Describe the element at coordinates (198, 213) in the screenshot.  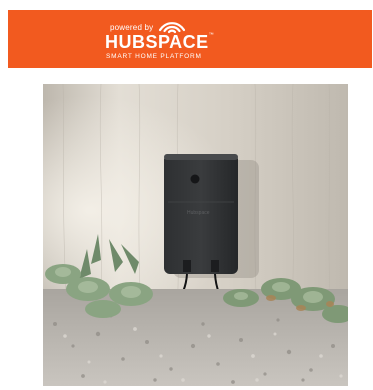
I see `device-label: Hubspace` at that location.